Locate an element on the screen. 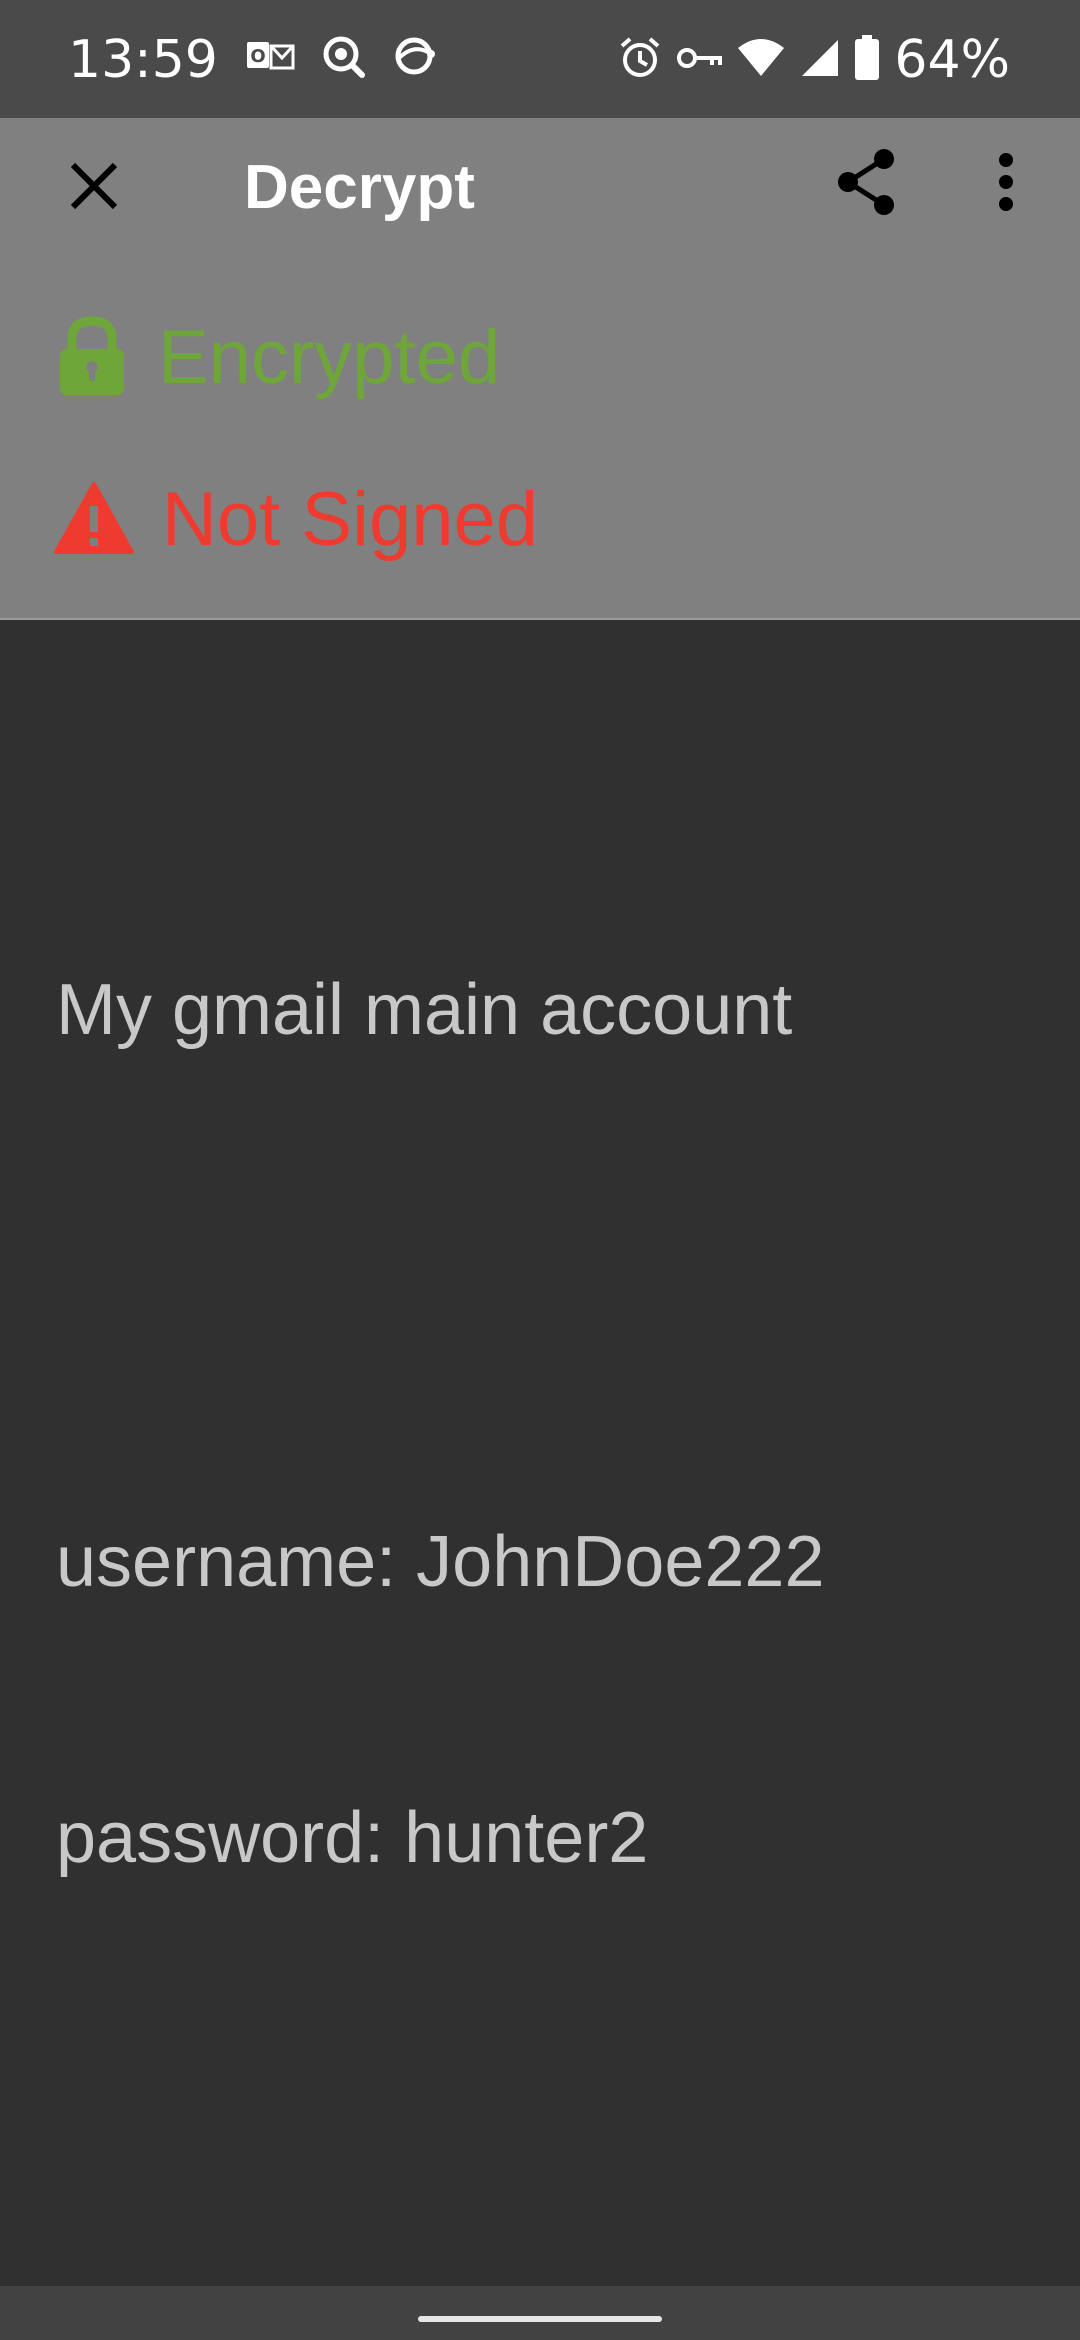 The width and height of the screenshot is (1080, 2340). close-icon is located at coordinates (94, 188).